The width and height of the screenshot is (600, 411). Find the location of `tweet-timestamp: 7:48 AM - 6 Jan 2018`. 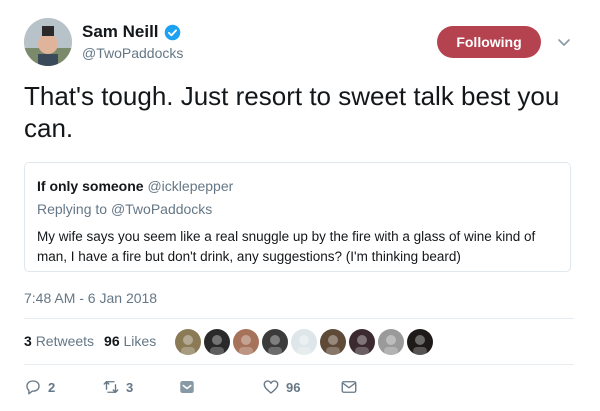

tweet-timestamp: 7:48 AM - 6 Jan 2018 is located at coordinates (90, 298).